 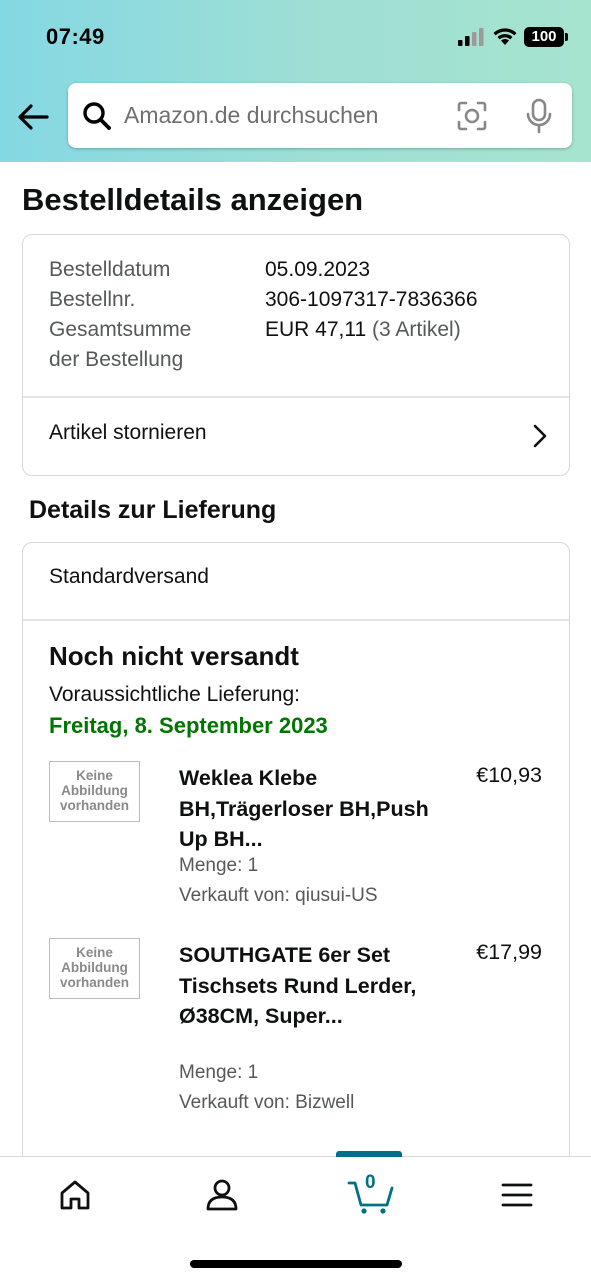 What do you see at coordinates (153, 510) in the screenshot?
I see `delivery-section-title: Details zur Lieferung` at bounding box center [153, 510].